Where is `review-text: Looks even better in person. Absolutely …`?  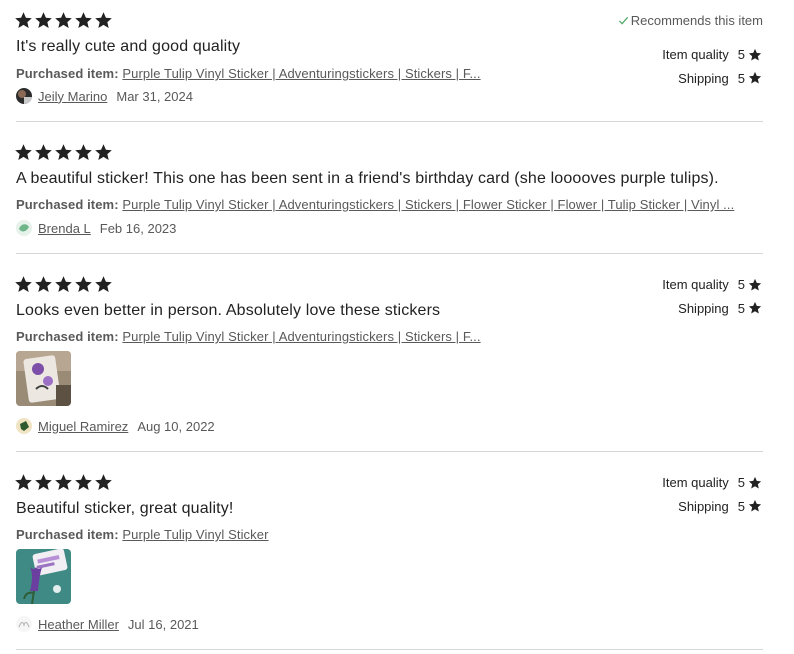 review-text: Looks even better in person. Absolutely … is located at coordinates (228, 310).